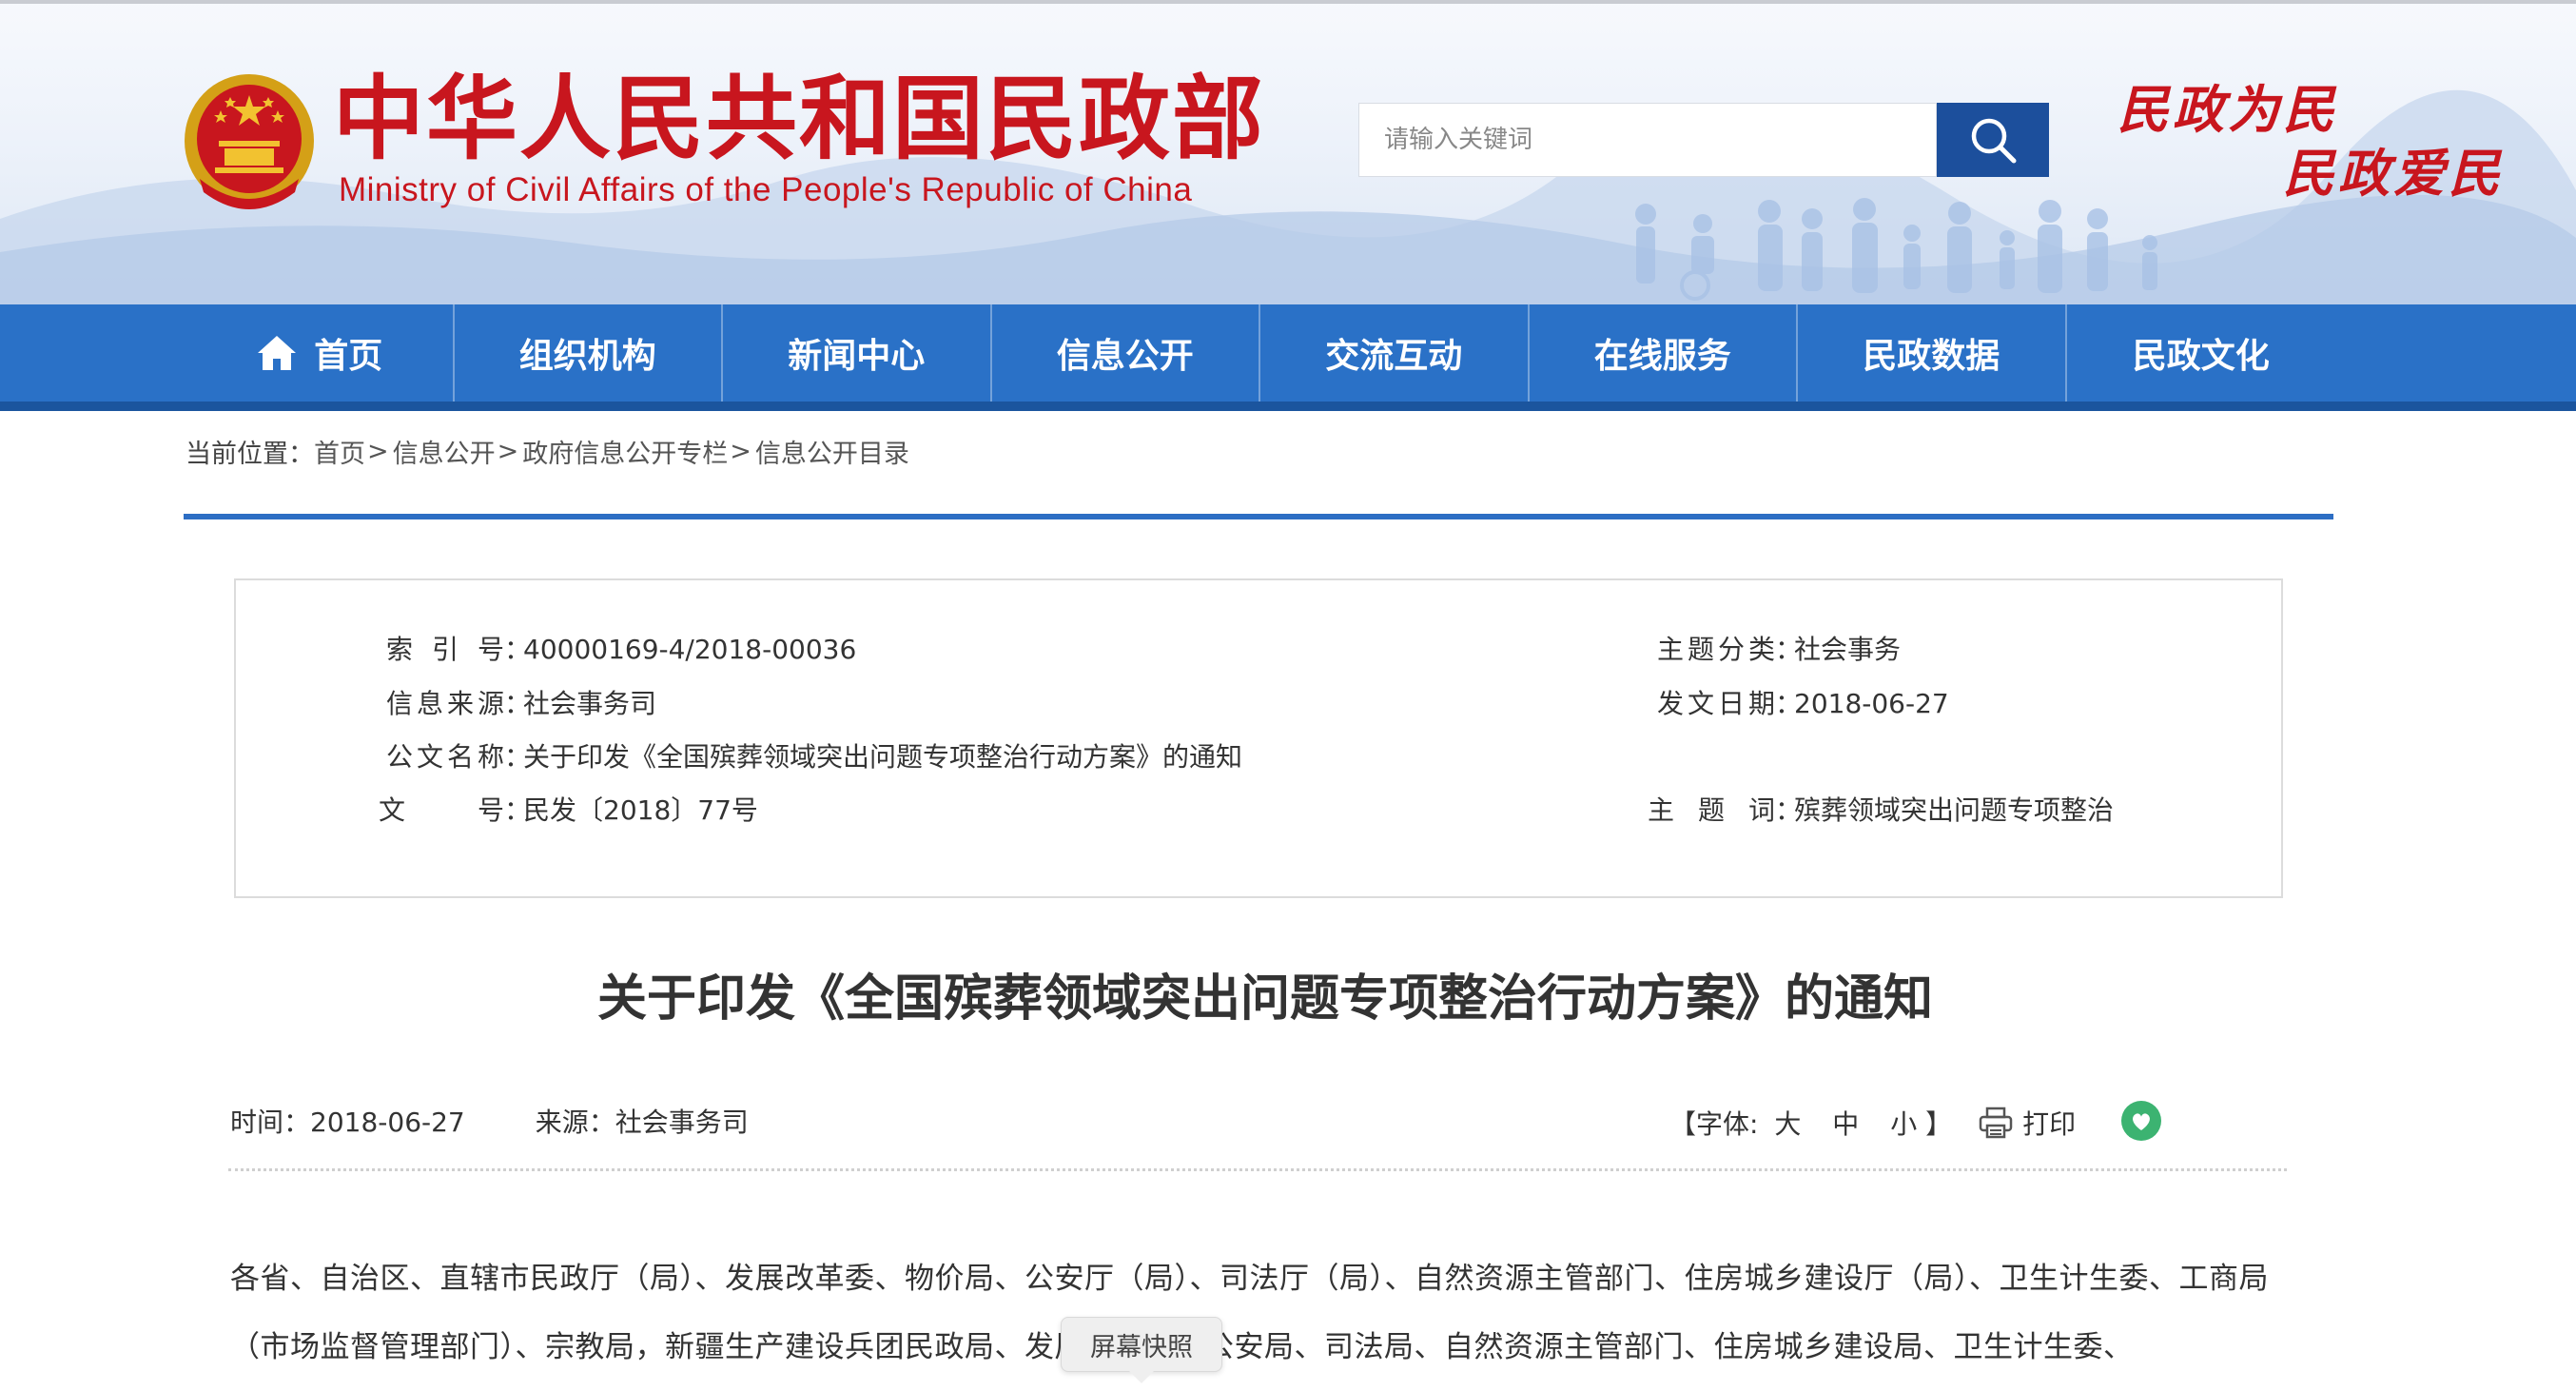 This screenshot has width=2576, height=1391. What do you see at coordinates (1257, 1169) in the screenshot?
I see `article-divider` at bounding box center [1257, 1169].